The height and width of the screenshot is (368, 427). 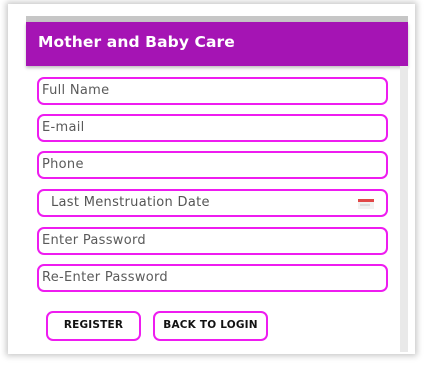 I want to click on full-name-placeholder: Full Name, so click(x=76, y=90).